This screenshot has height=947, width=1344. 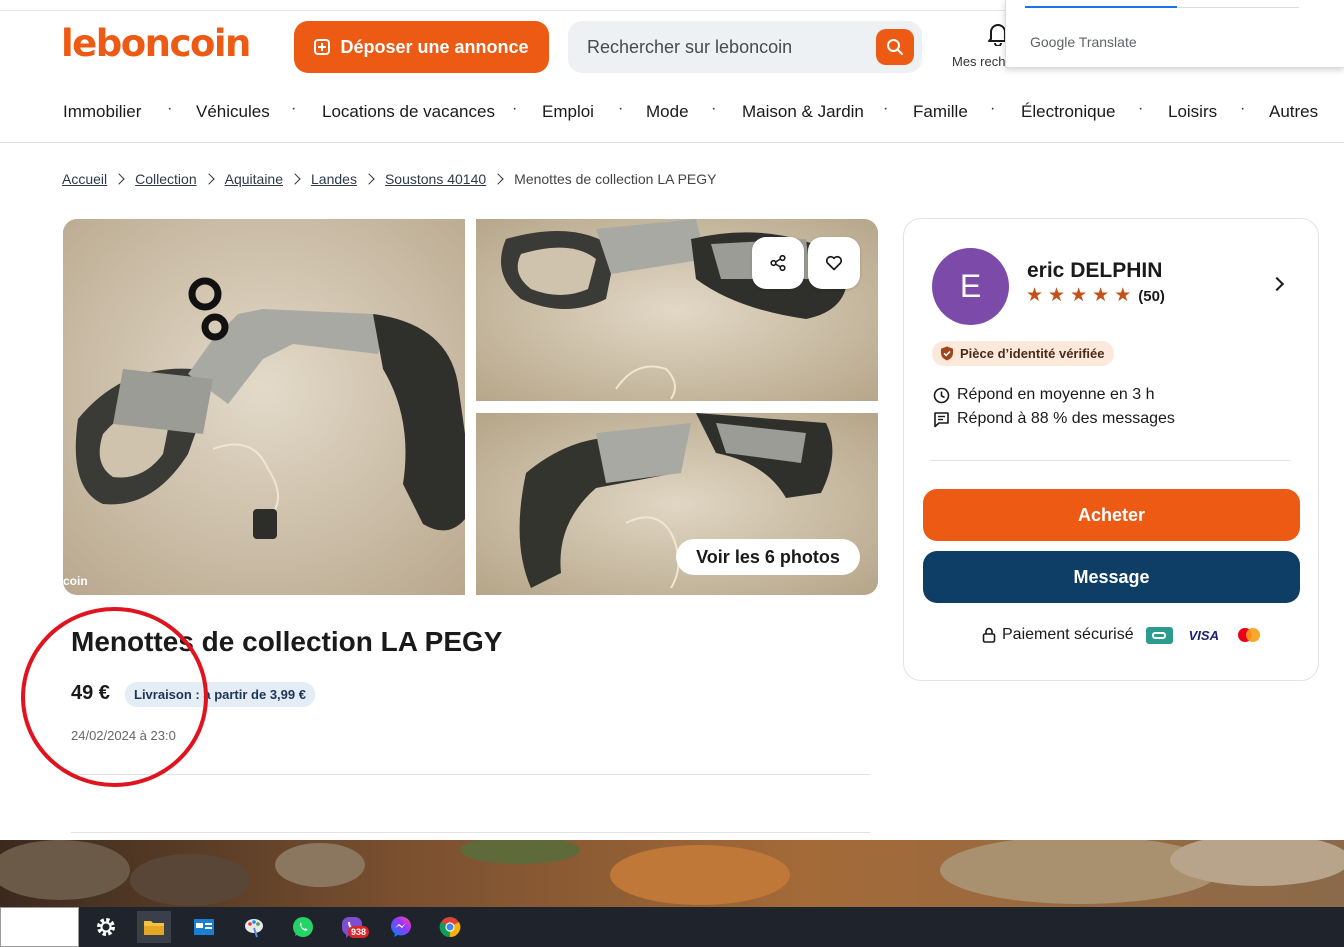 What do you see at coordinates (322, 47) in the screenshot?
I see `plus-icon` at bounding box center [322, 47].